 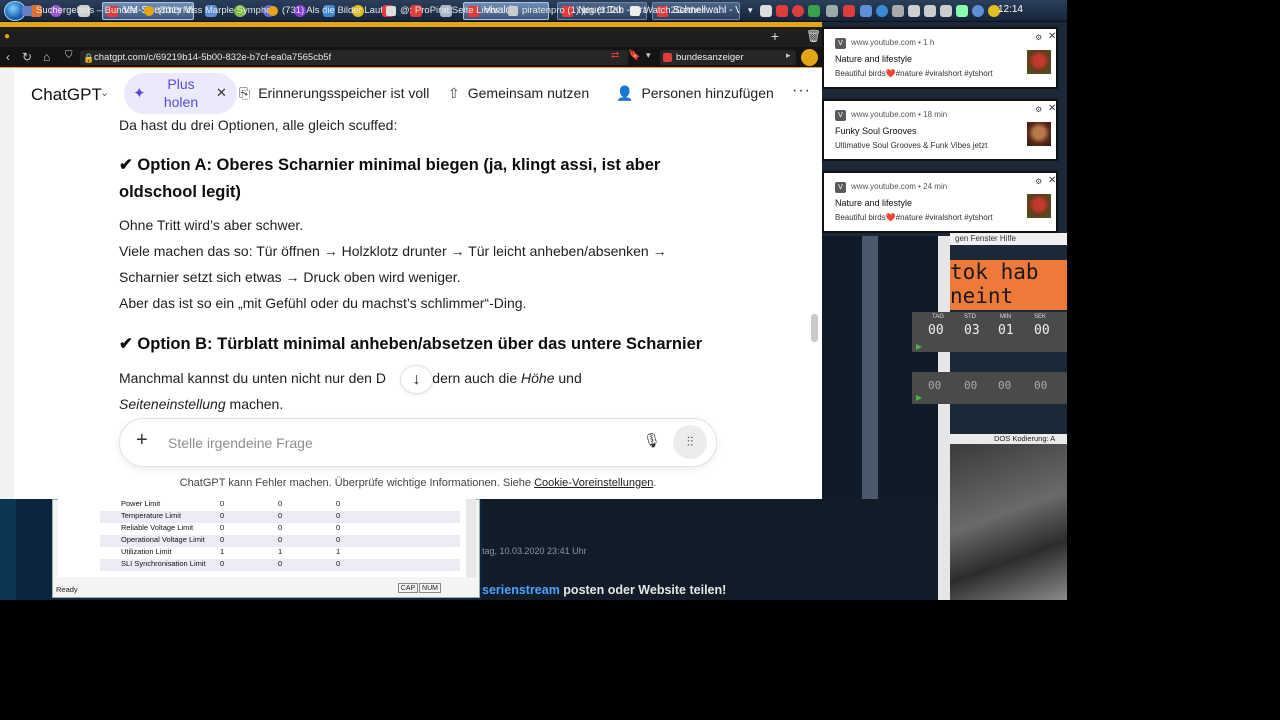 What do you see at coordinates (604, 590) in the screenshot?
I see `post-share-text: serienstream posten oder Website teilen!` at bounding box center [604, 590].